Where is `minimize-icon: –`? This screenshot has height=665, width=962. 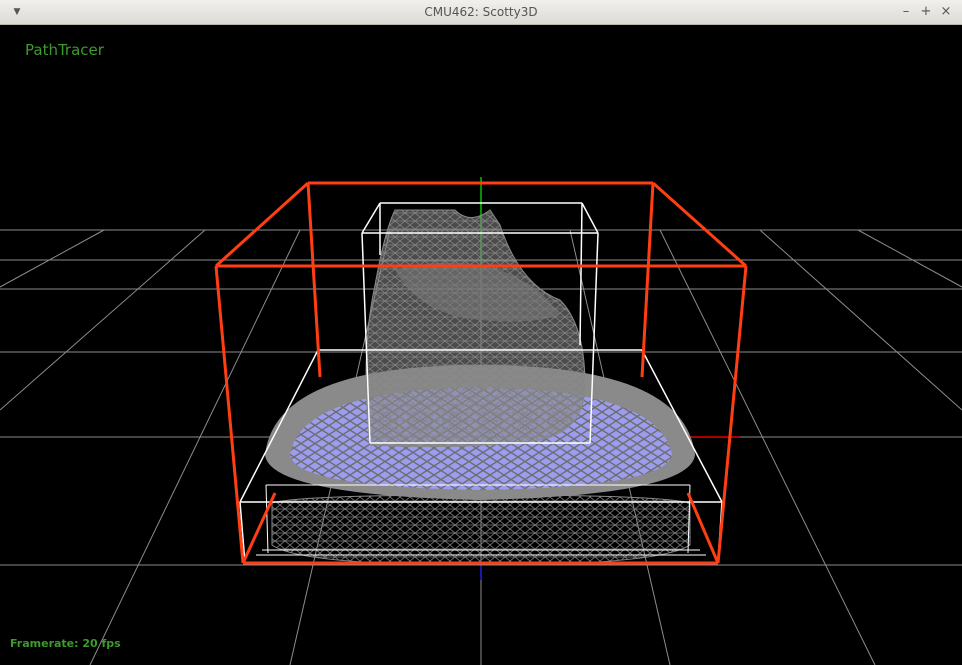
minimize-icon: – is located at coordinates (906, 12).